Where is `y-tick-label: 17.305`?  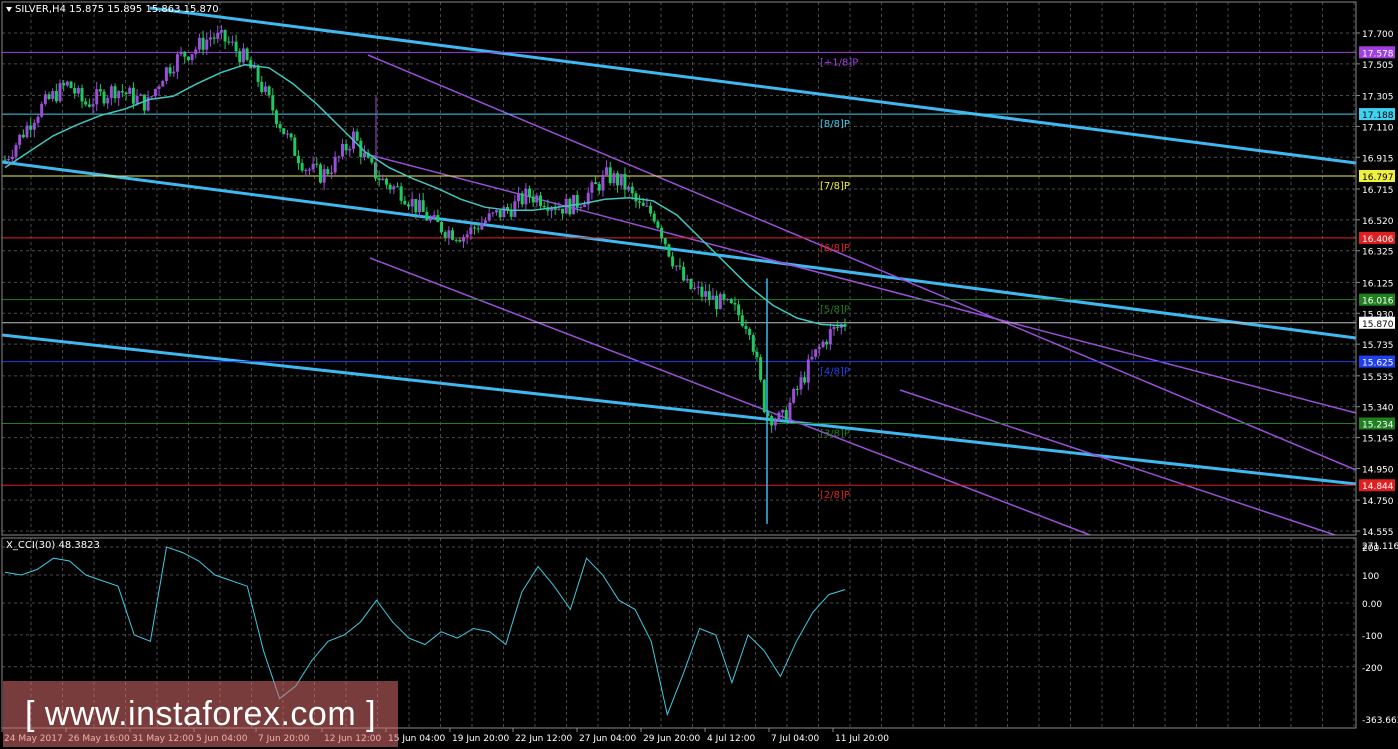
y-tick-label: 17.305 is located at coordinates (1378, 98).